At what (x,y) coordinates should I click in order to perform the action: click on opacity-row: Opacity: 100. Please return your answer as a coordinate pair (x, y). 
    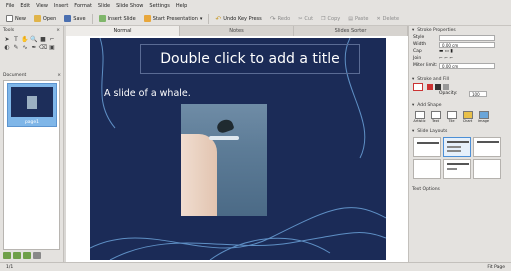
    Looking at the image, I should click on (460, 93).